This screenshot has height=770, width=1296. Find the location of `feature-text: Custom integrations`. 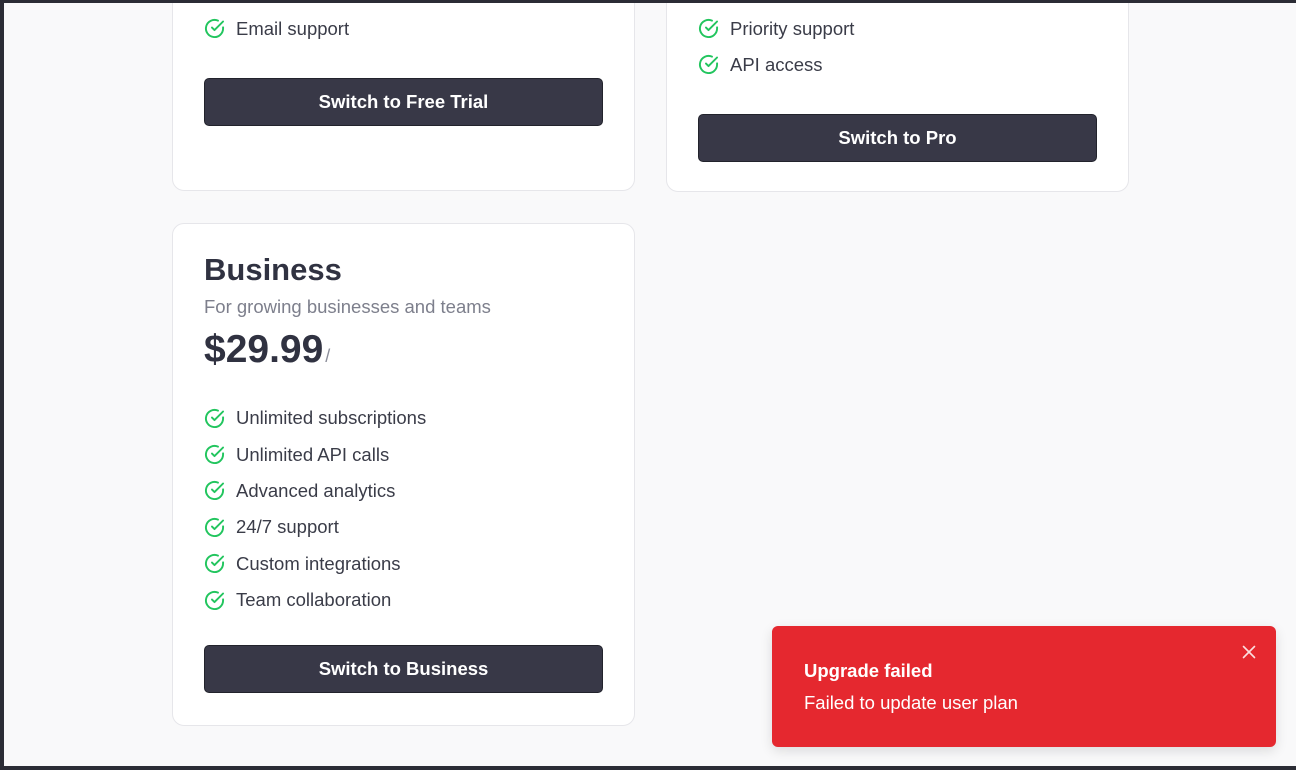

feature-text: Custom integrations is located at coordinates (318, 563).